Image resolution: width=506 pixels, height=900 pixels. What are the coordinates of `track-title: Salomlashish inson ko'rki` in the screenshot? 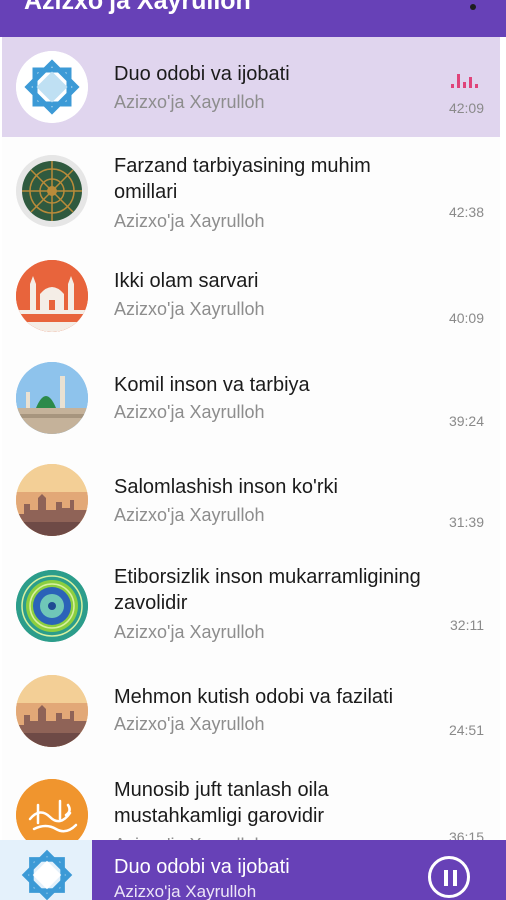 It's located at (226, 487).